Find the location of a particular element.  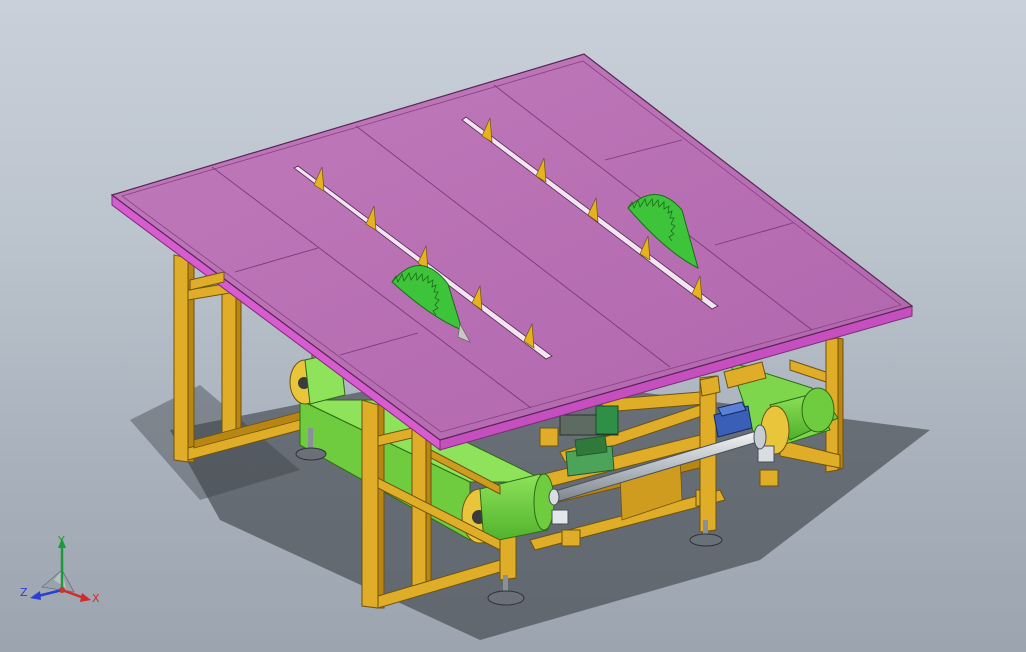

orientation-triad: Y X Z is located at coordinates (59, 572).